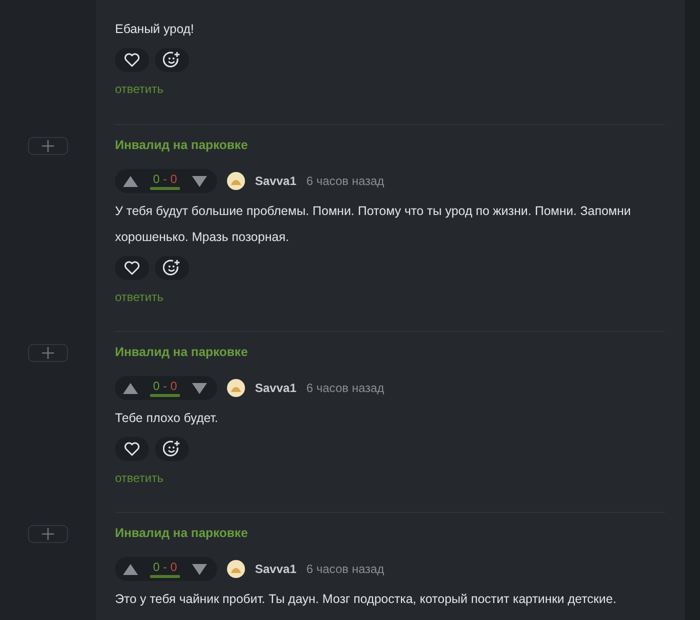 The image size is (700, 620). What do you see at coordinates (155, 29) in the screenshot?
I see `comment-text: Ебаный урод!` at bounding box center [155, 29].